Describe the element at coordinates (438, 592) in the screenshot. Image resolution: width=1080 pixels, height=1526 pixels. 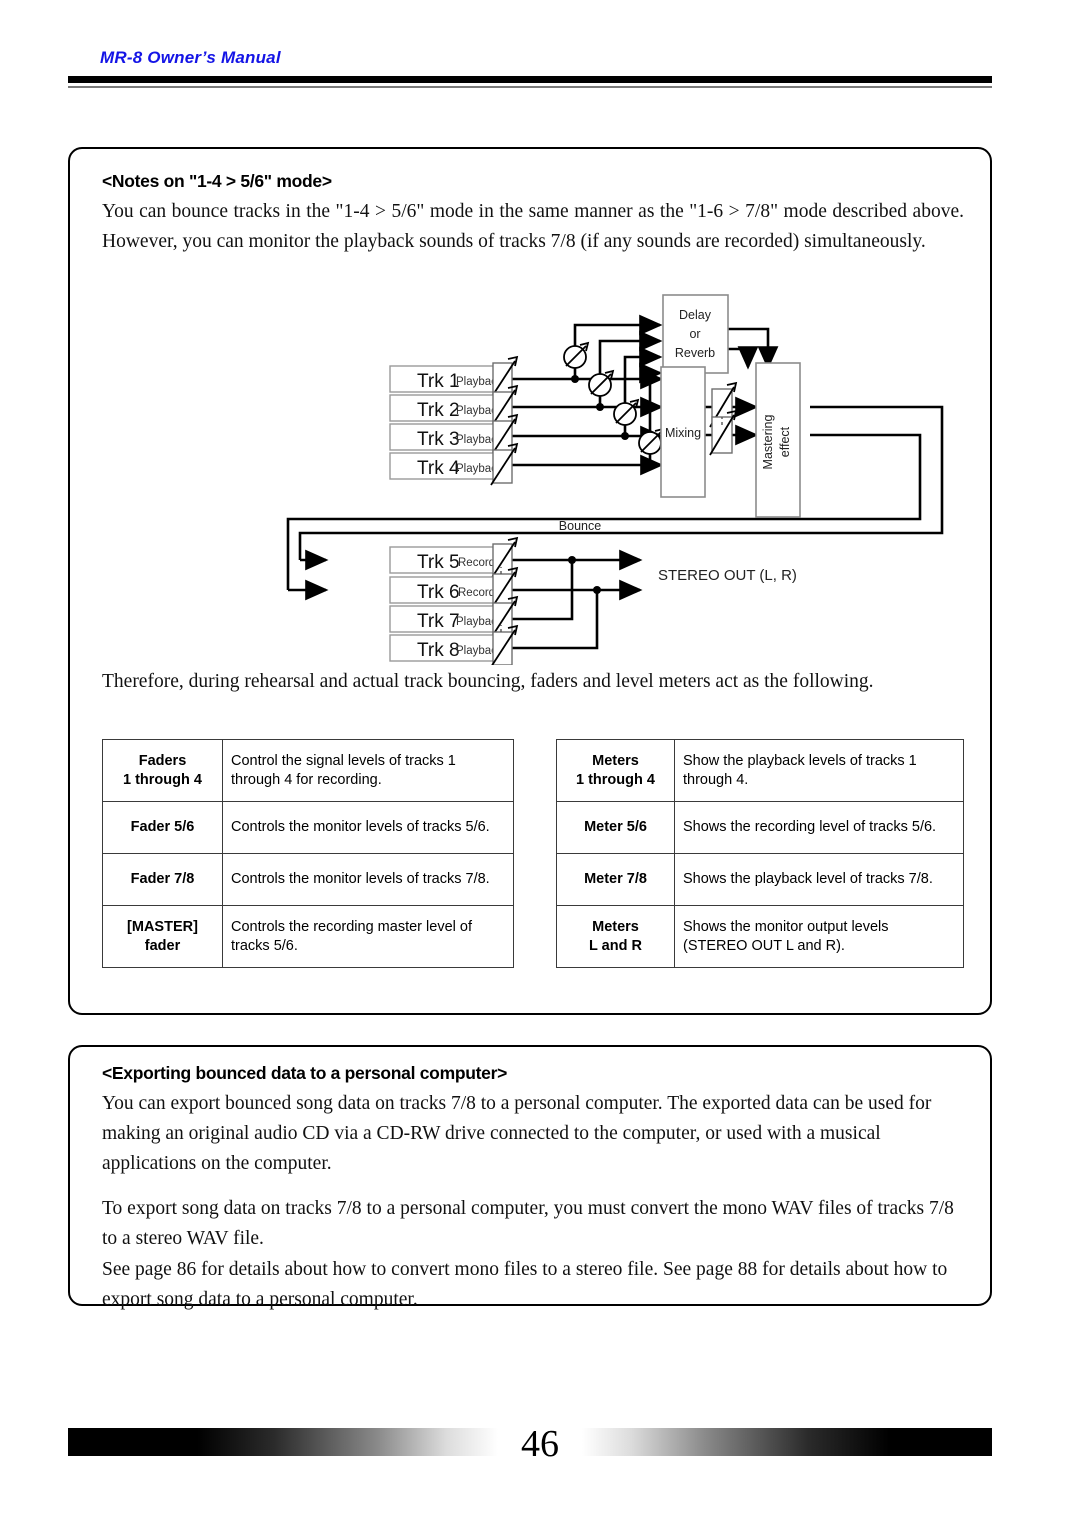
I see `svg-text: Trk 6` at that location.